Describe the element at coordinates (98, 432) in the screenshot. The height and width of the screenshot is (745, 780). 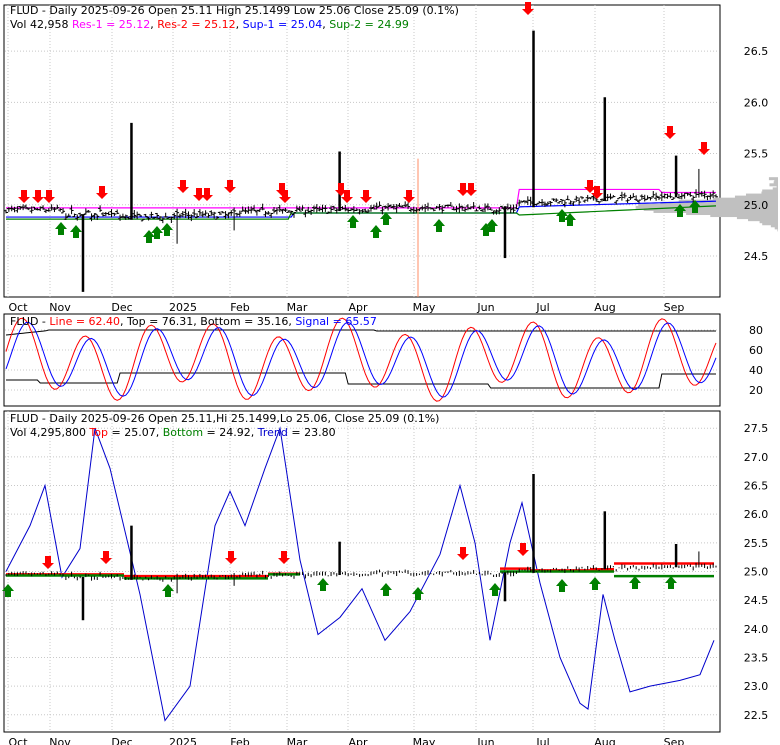
I see `title-segment: Top` at that location.